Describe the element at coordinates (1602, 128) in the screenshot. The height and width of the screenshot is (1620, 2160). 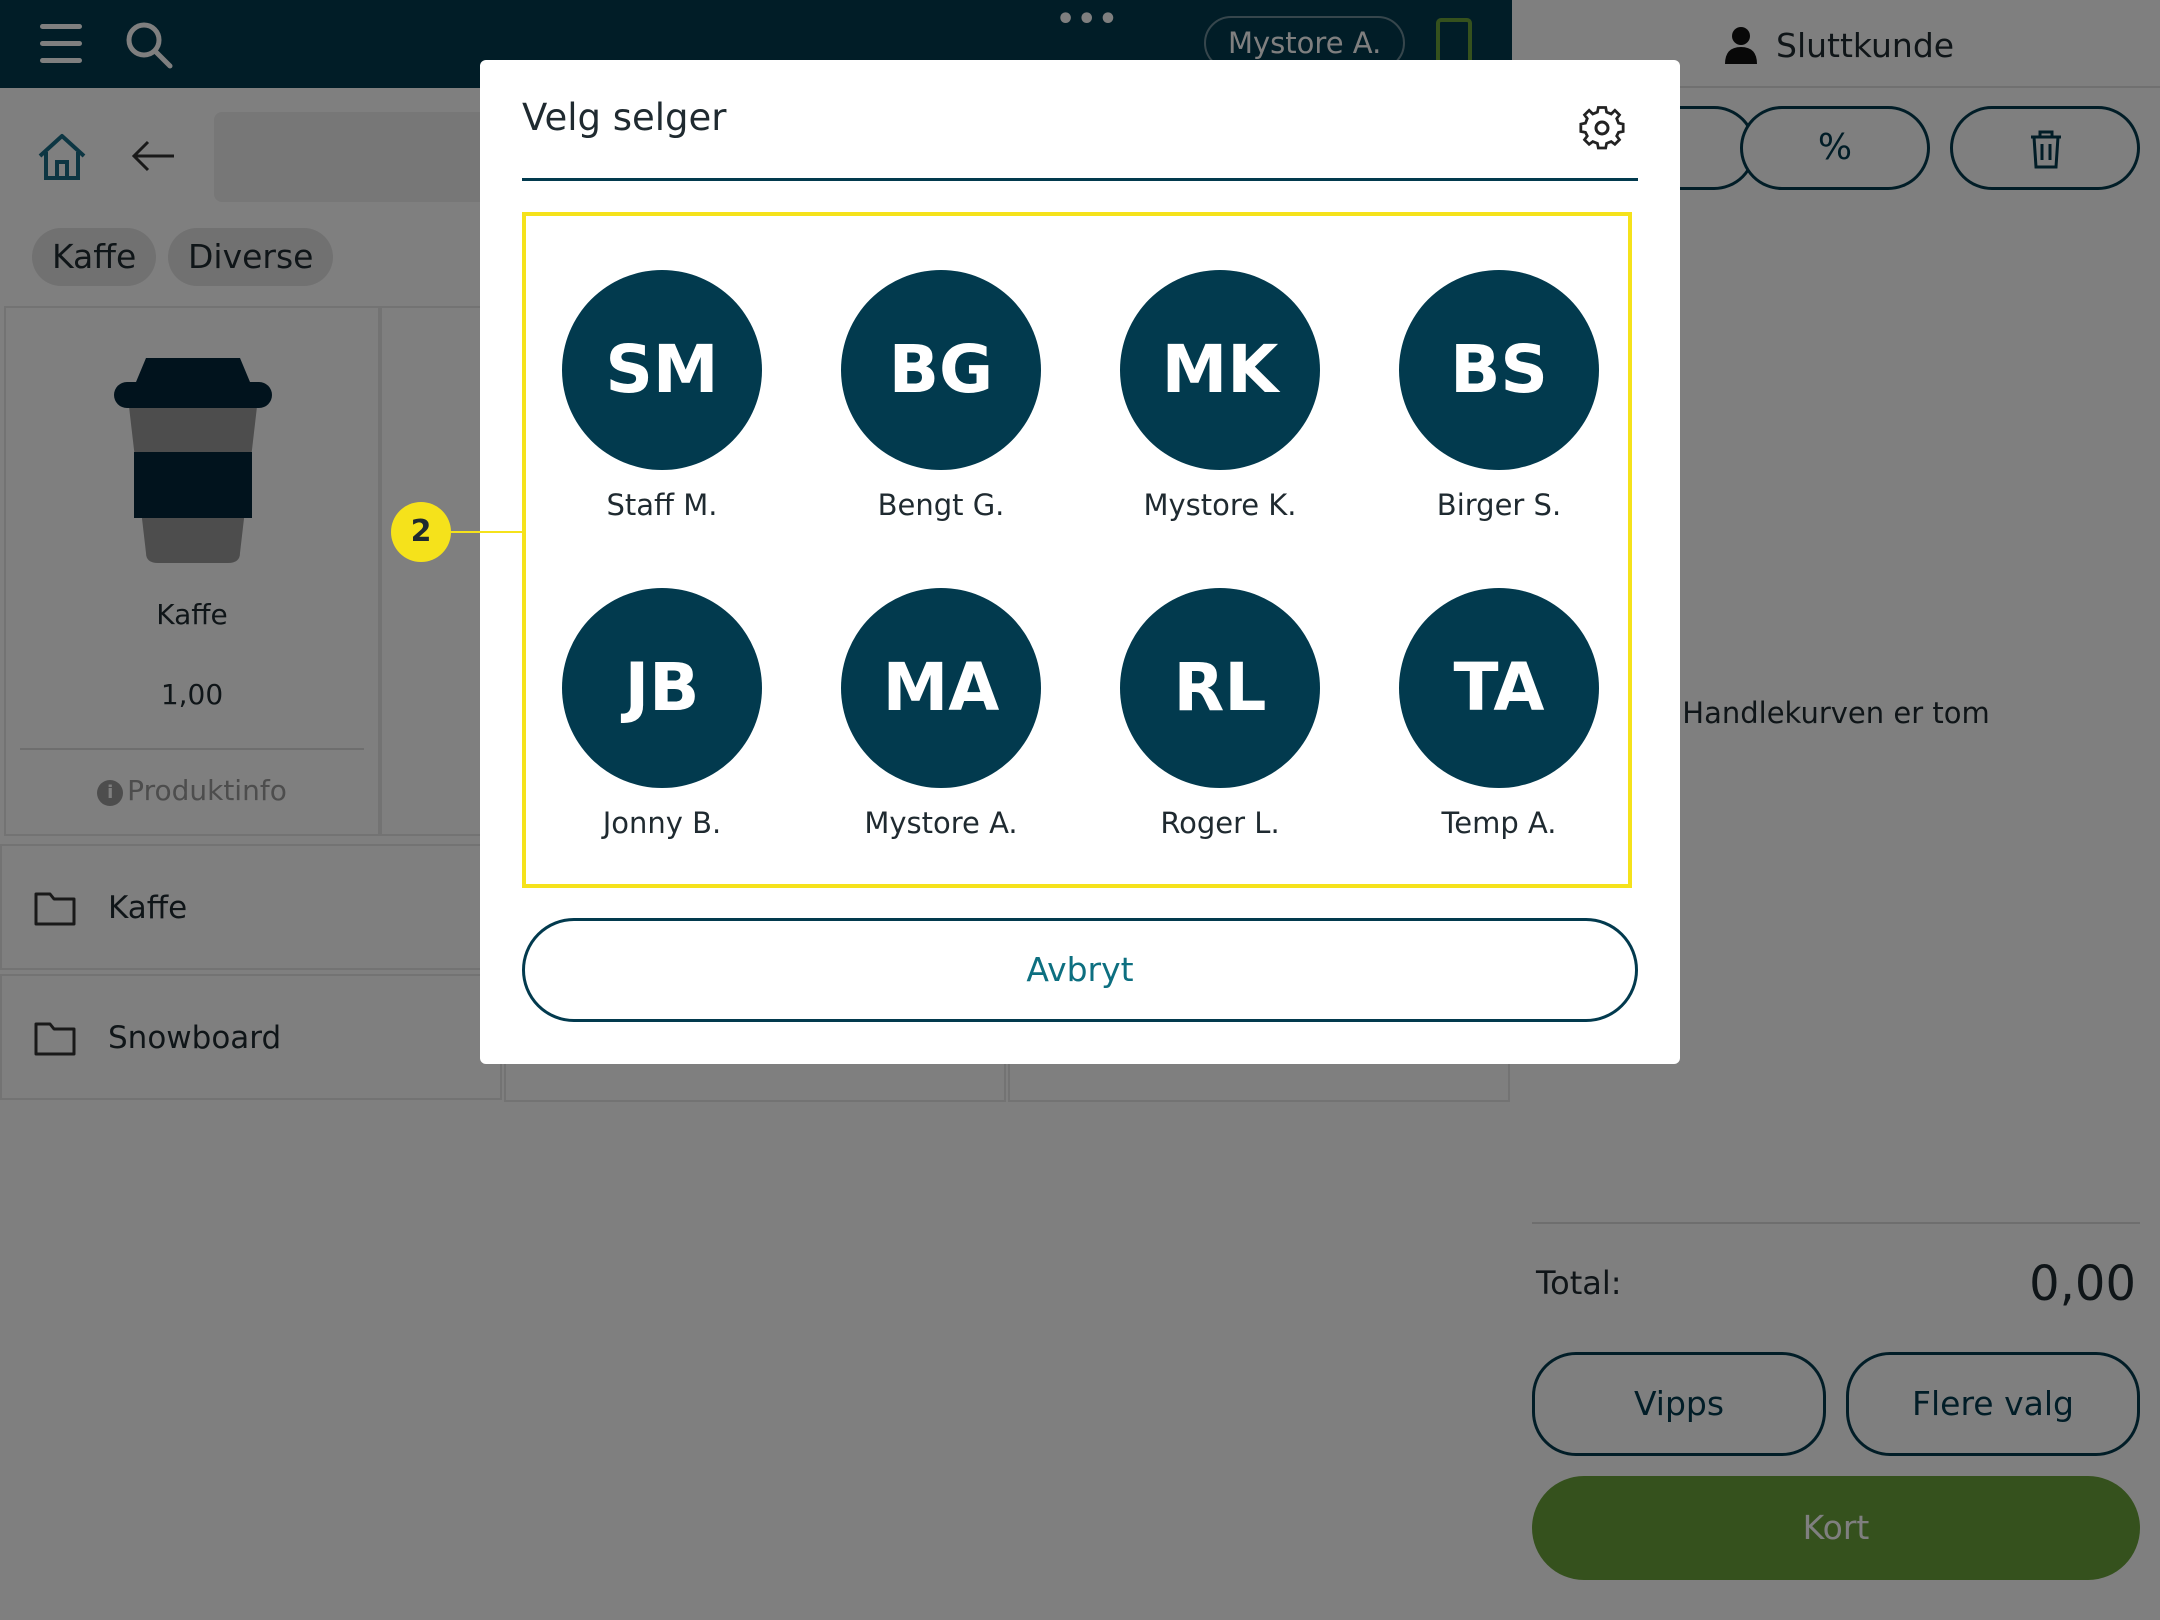
I see `gear-icon` at that location.